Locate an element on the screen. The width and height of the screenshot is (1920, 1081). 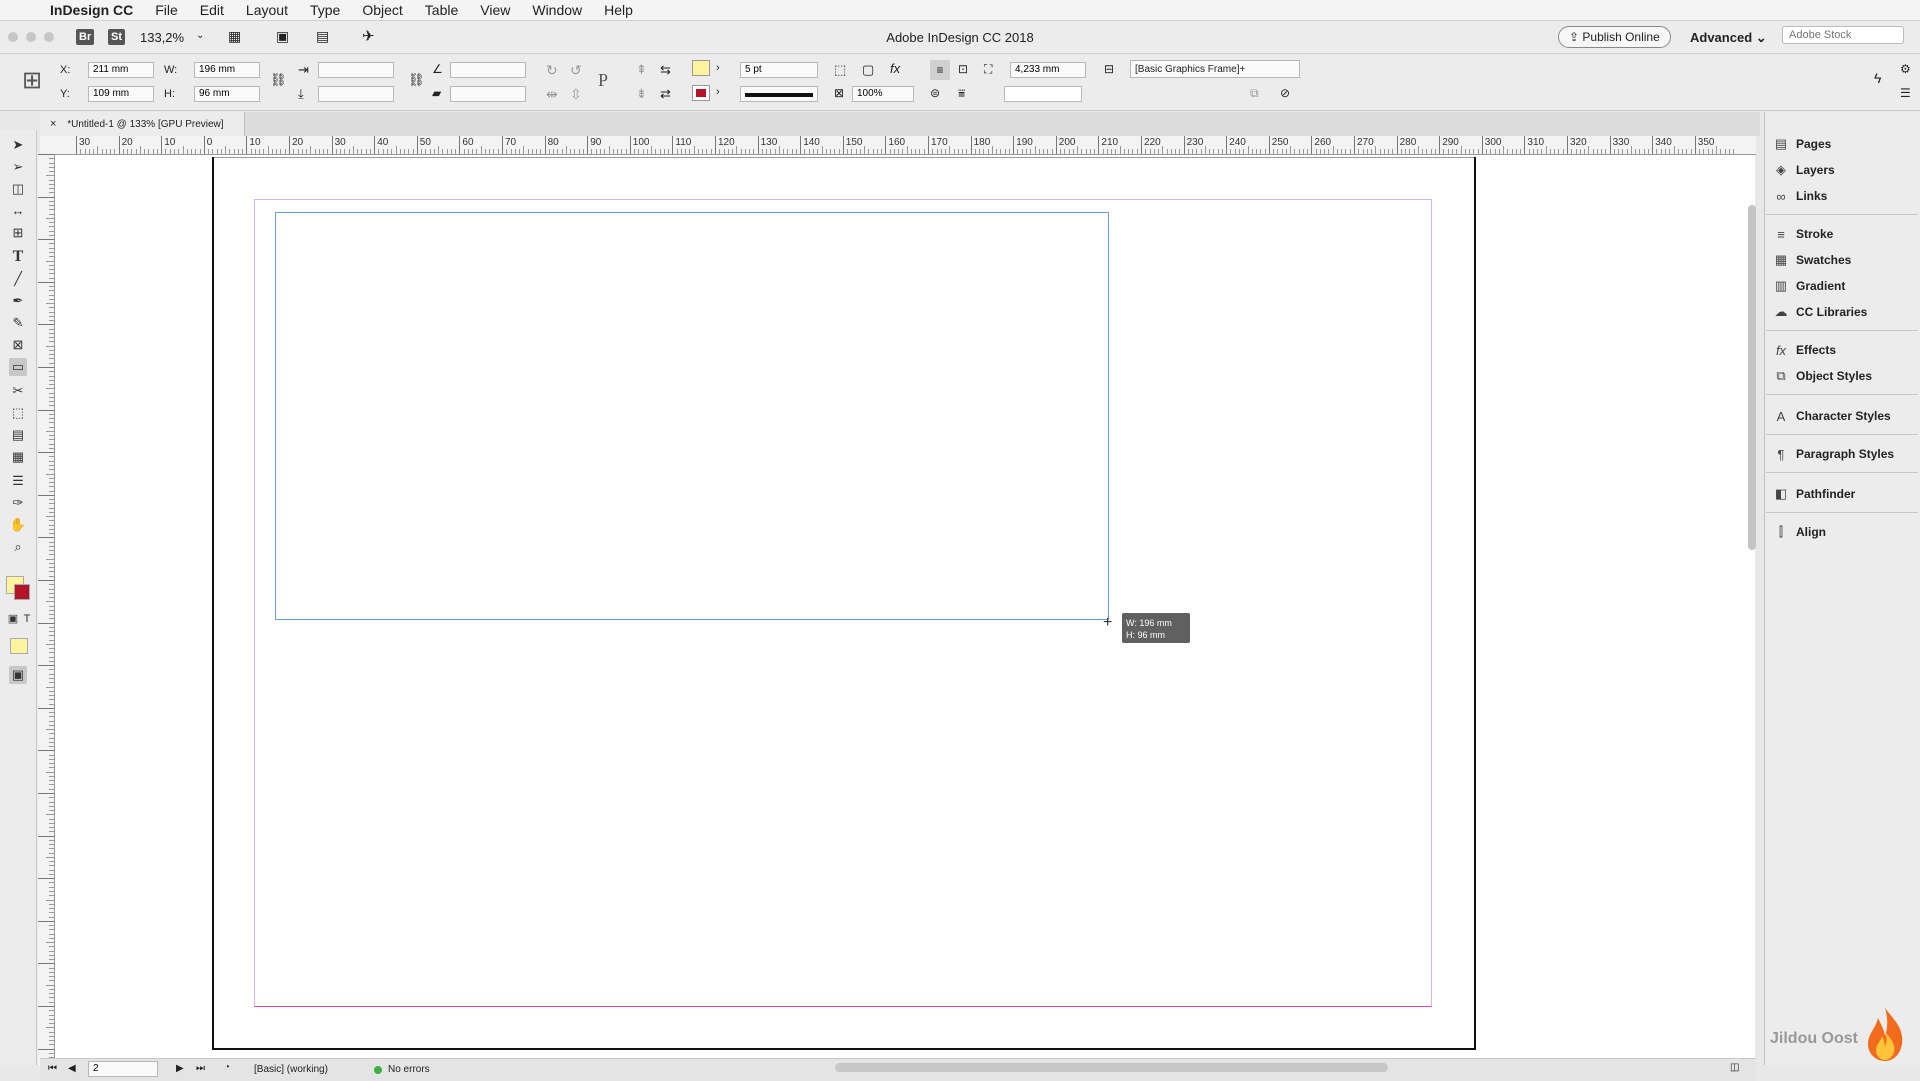
panel-effects: fxEffects is located at coordinates (1804, 350).